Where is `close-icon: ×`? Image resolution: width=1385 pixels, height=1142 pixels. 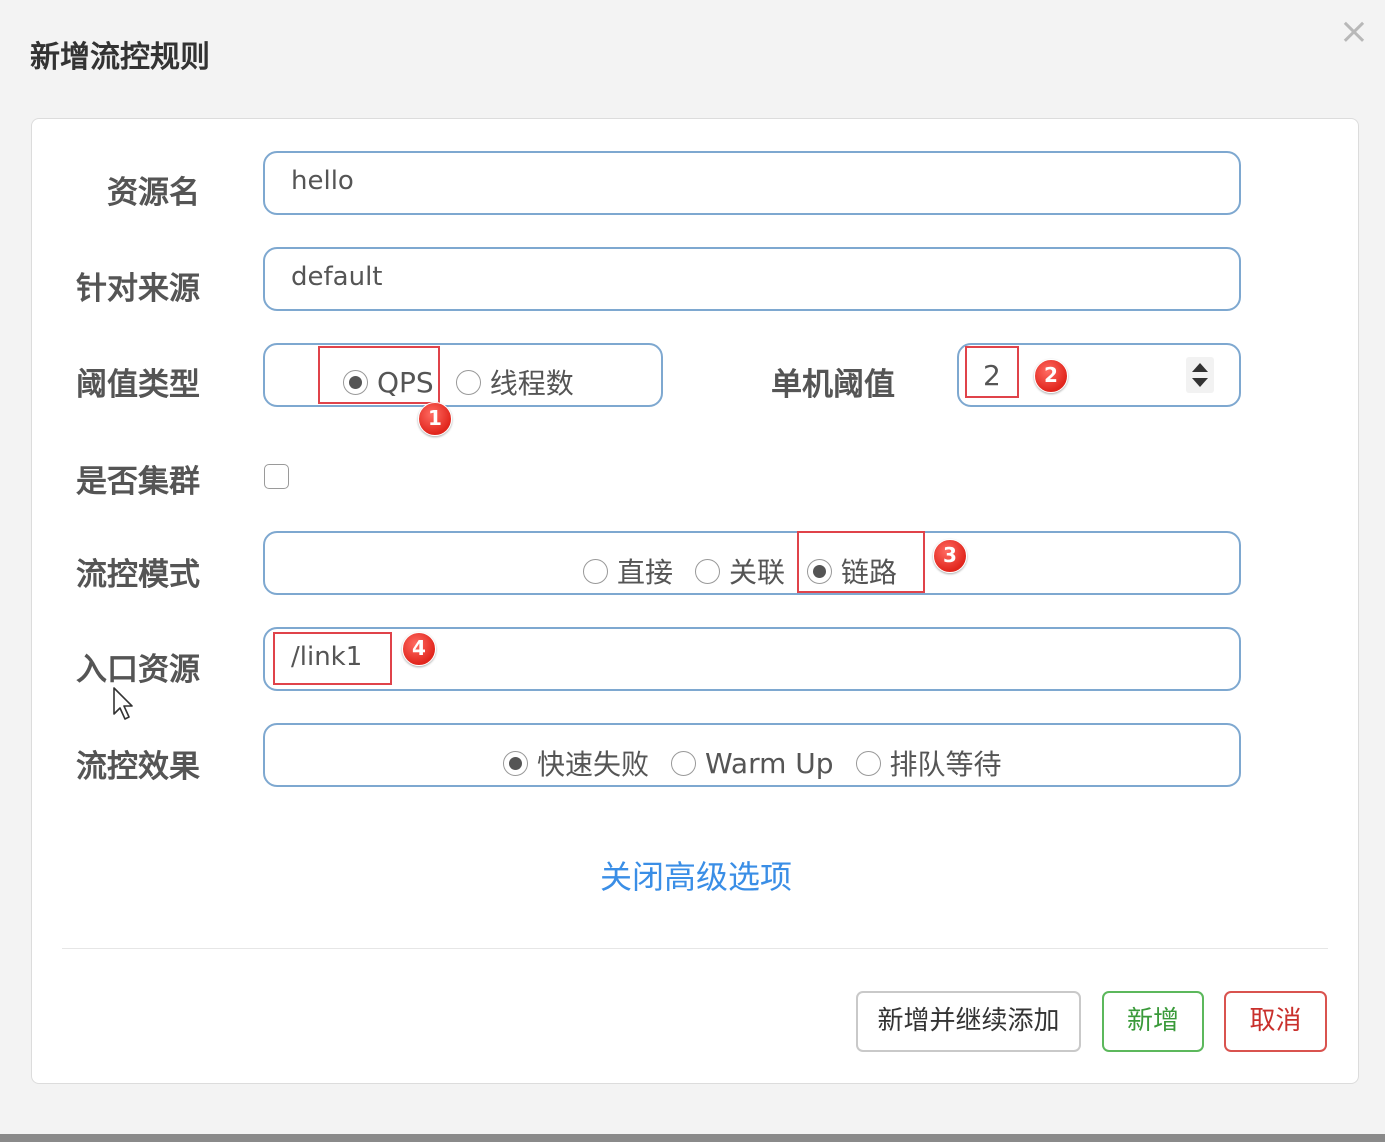 close-icon: × is located at coordinates (1354, 32).